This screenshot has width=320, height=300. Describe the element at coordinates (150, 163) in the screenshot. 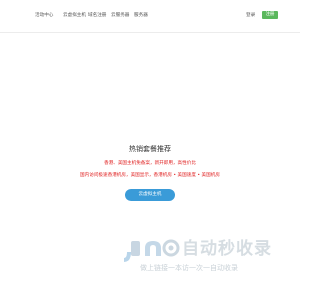

I see `promo-text-primary: 香港、美国主机免备案，新开即用，高性价比` at that location.